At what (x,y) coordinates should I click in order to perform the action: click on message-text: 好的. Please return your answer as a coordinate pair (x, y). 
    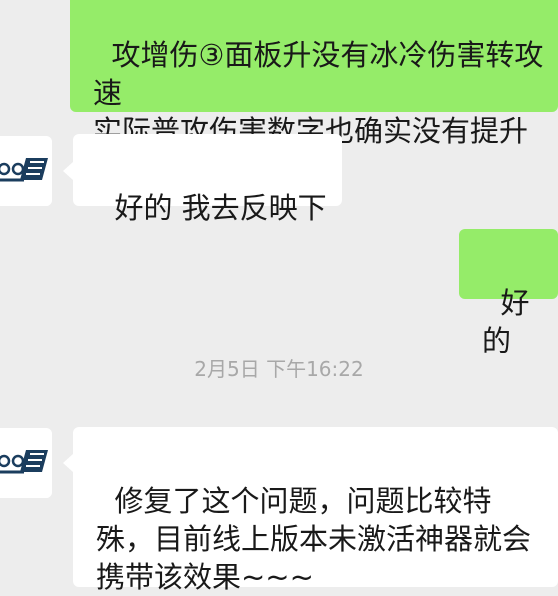
    Looking at the image, I should click on (506, 322).